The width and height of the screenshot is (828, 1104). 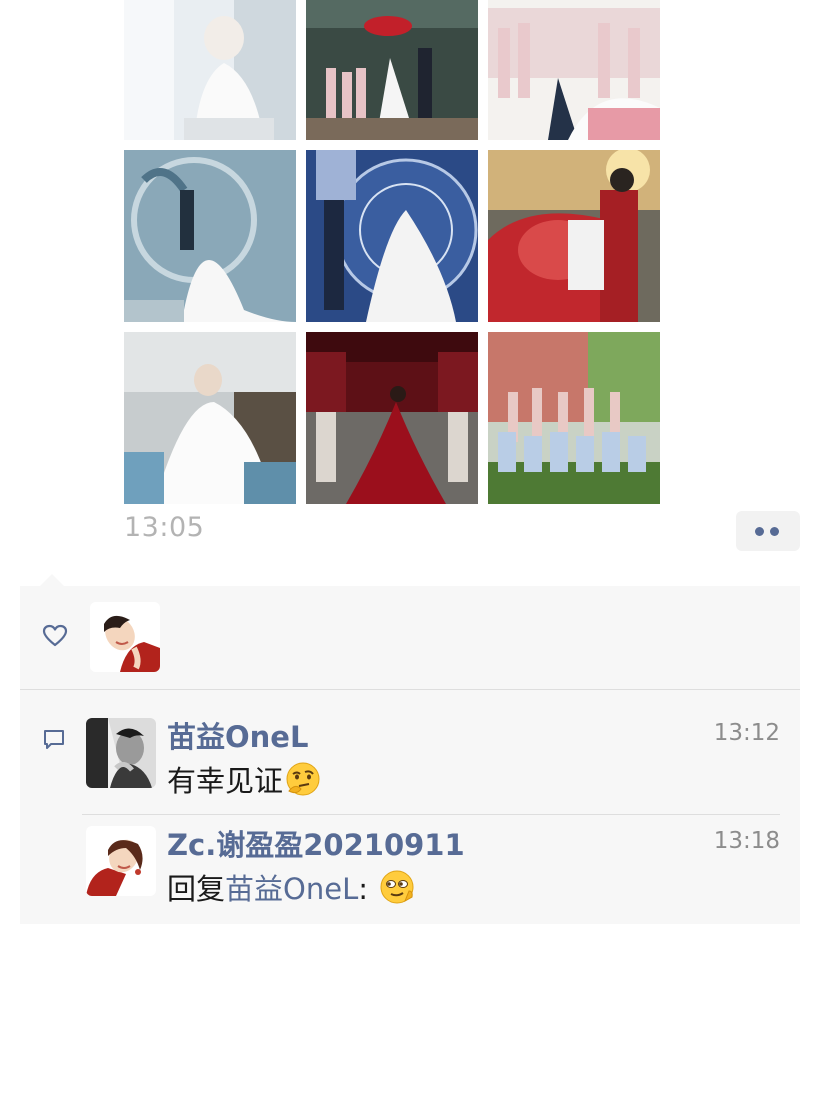 I want to click on reply-prefix: 回复, so click(x=196, y=889).